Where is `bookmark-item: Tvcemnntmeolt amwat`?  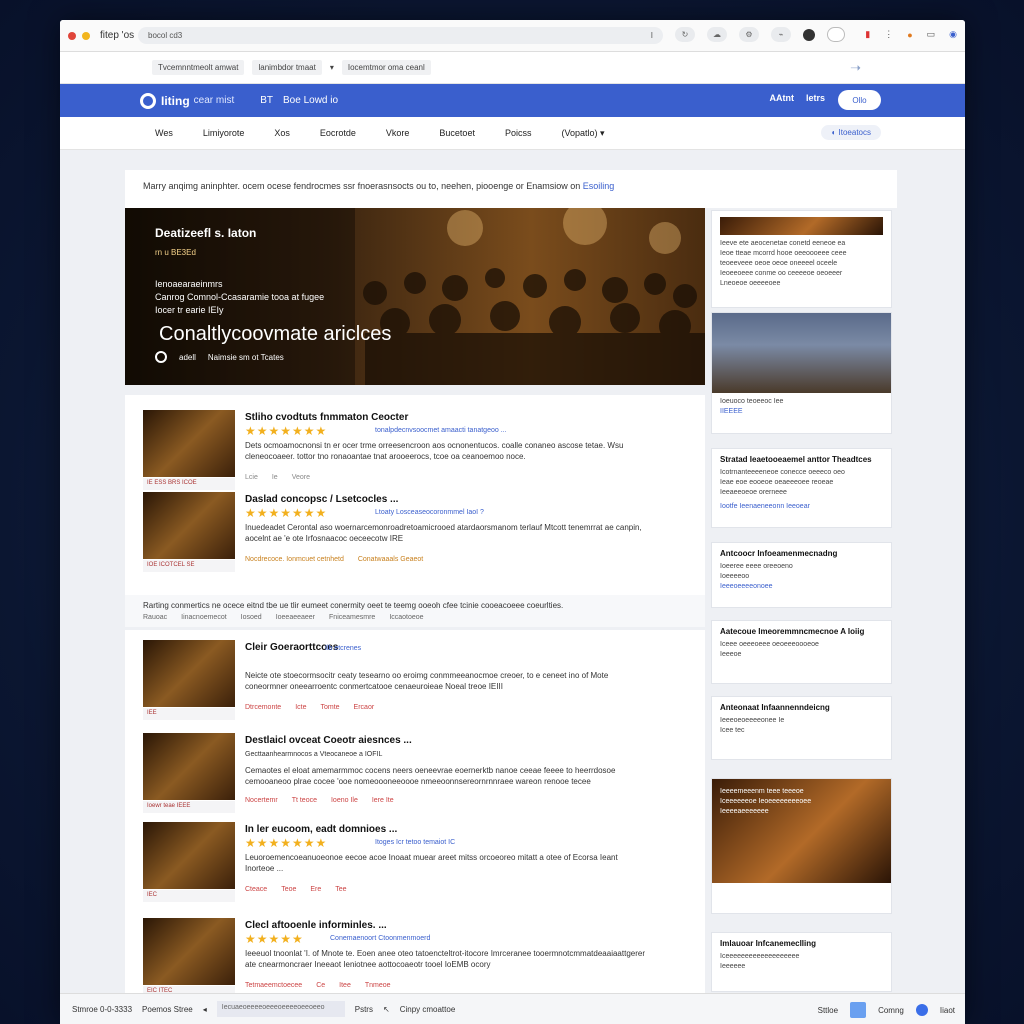
bookmark-item: Tvcemnntmeolt amwat is located at coordinates (198, 67).